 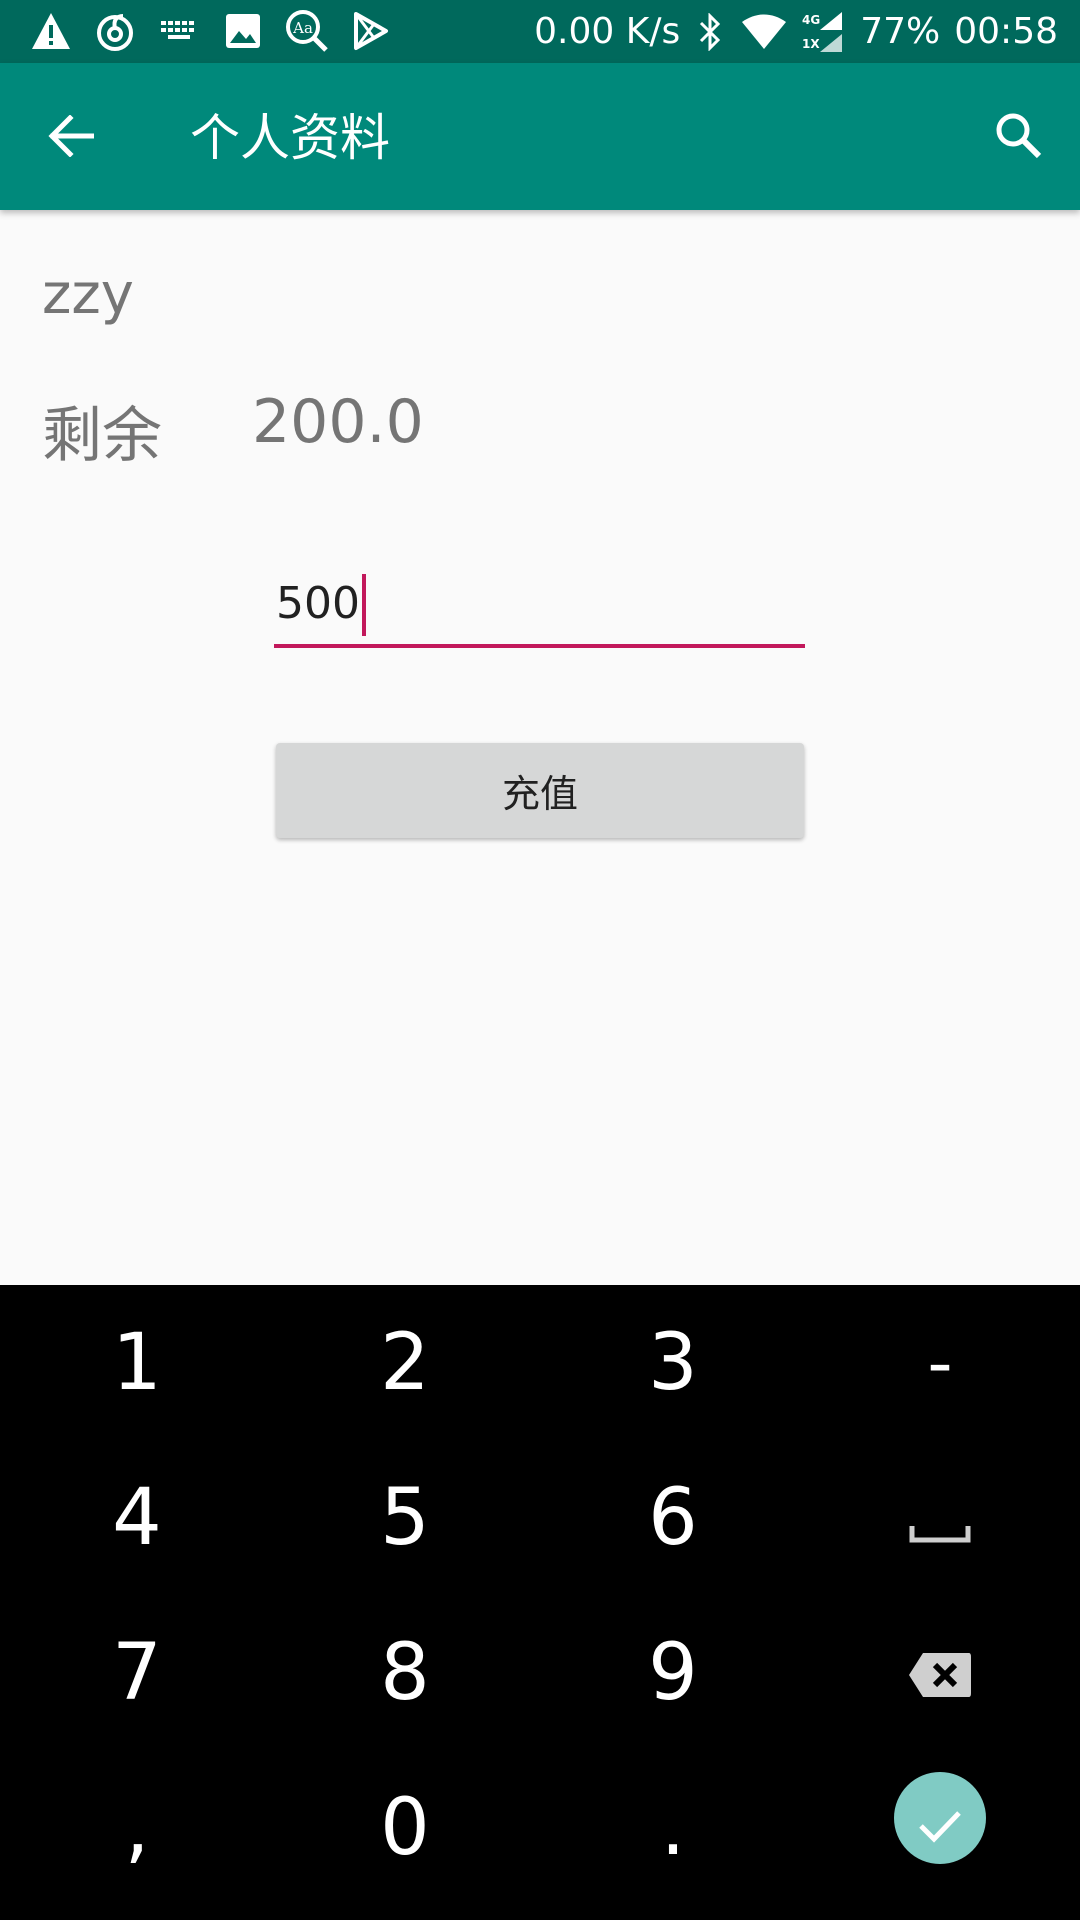 What do you see at coordinates (211, 31) in the screenshot?
I see `status-bar-notifications: Aa` at bounding box center [211, 31].